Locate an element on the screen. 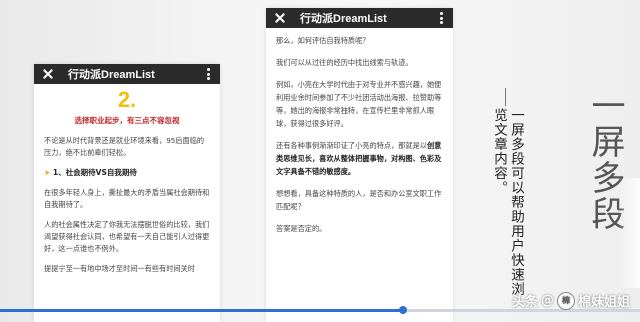 The height and width of the screenshot is (322, 640). paragraph: 我们可以从过往的经历中找出线索与轨迹。 is located at coordinates (344, 62).